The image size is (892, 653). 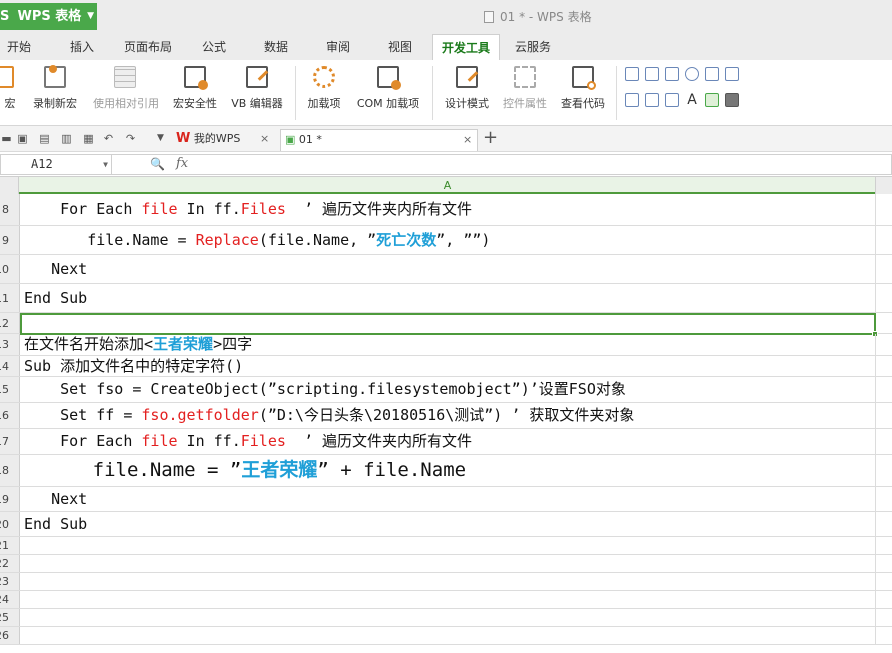 I want to click on zoom-search-icon: 🔍, so click(x=157, y=164).